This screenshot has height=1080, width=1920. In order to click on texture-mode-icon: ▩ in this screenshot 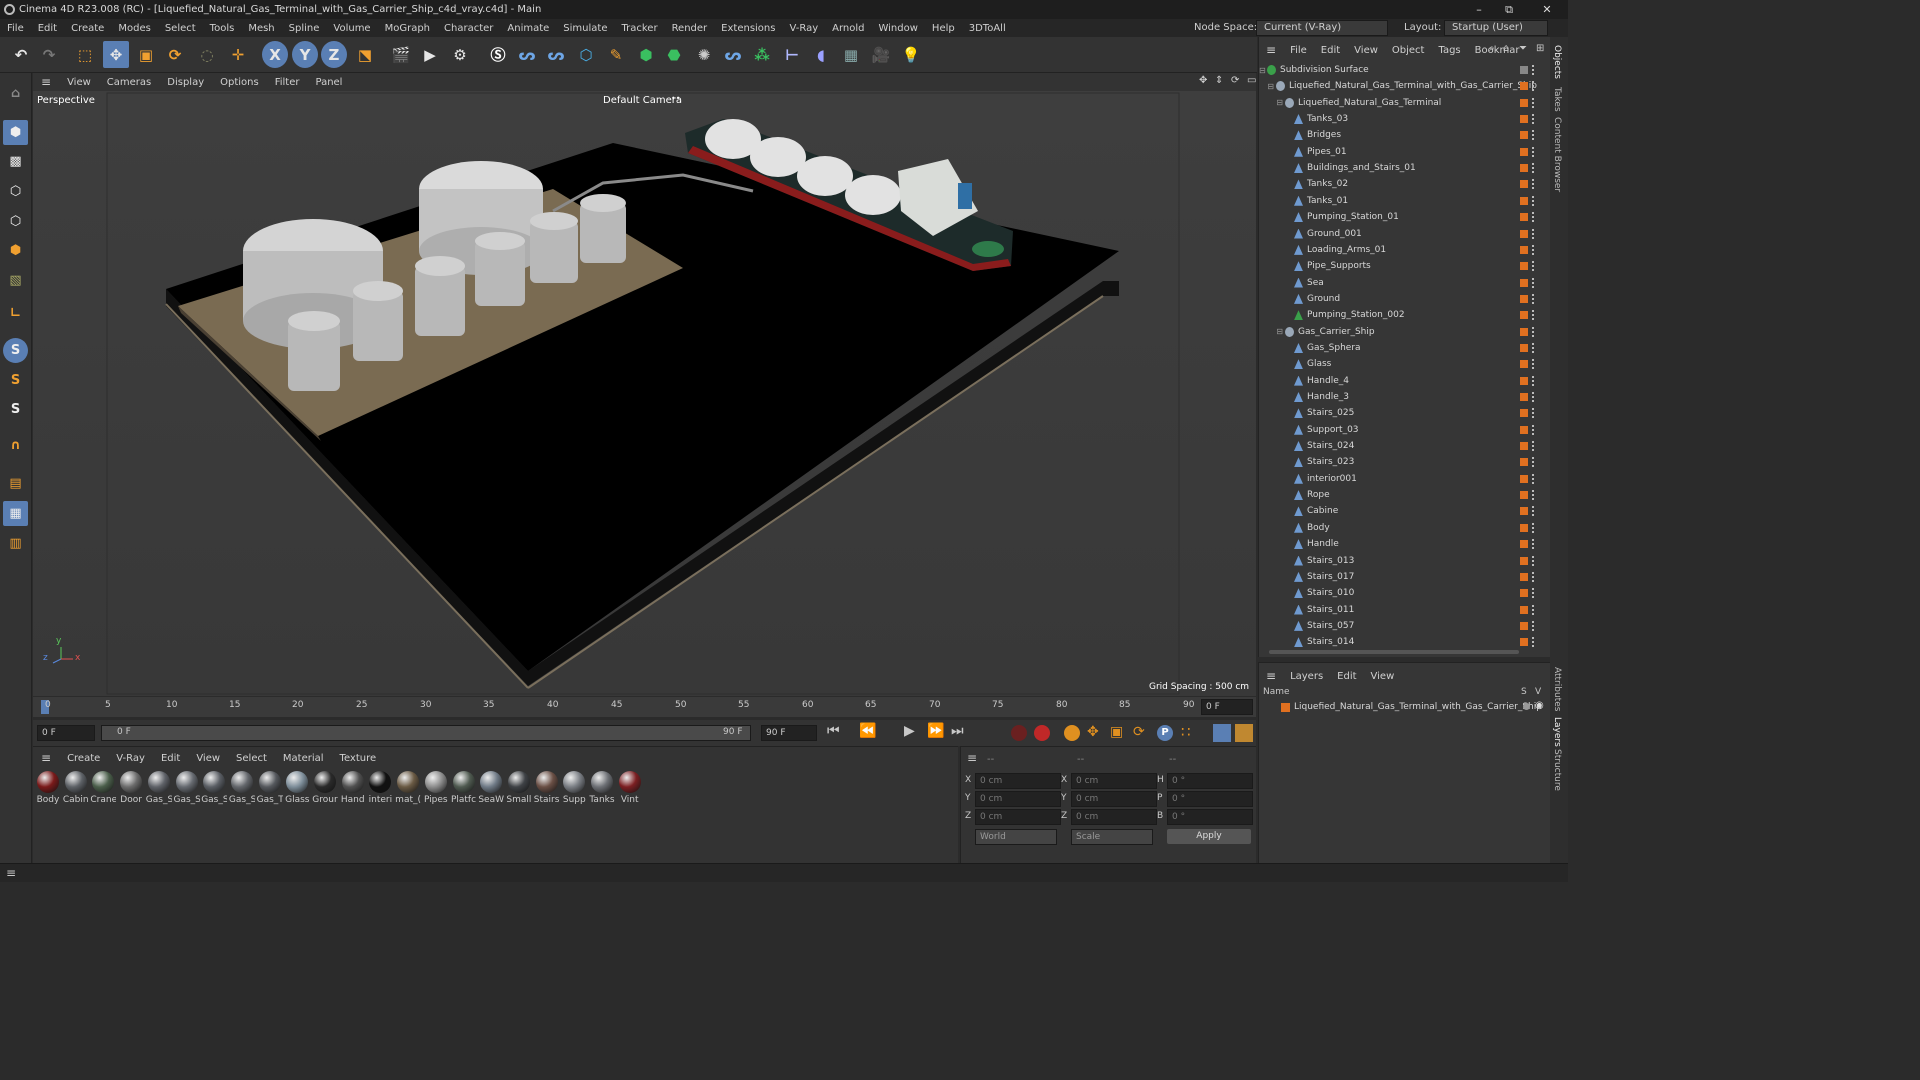, I will do `click(15, 161)`.